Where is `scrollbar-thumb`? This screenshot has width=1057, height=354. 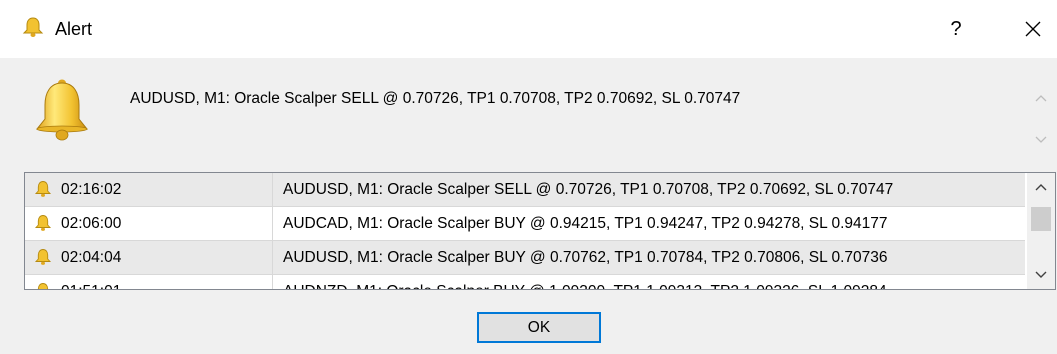 scrollbar-thumb is located at coordinates (1041, 219).